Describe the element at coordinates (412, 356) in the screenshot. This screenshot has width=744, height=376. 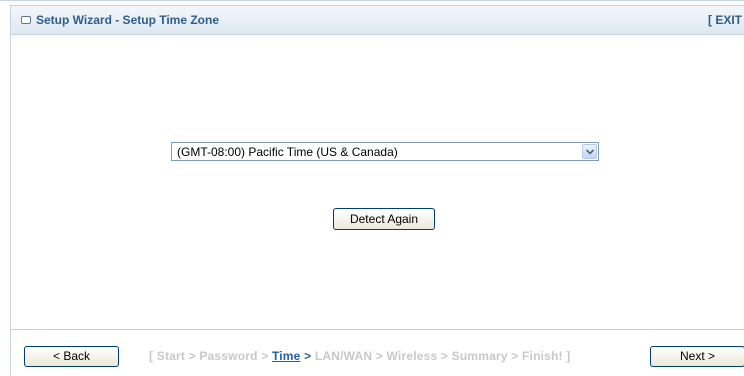
I see `step-wireless: Wireless` at that location.